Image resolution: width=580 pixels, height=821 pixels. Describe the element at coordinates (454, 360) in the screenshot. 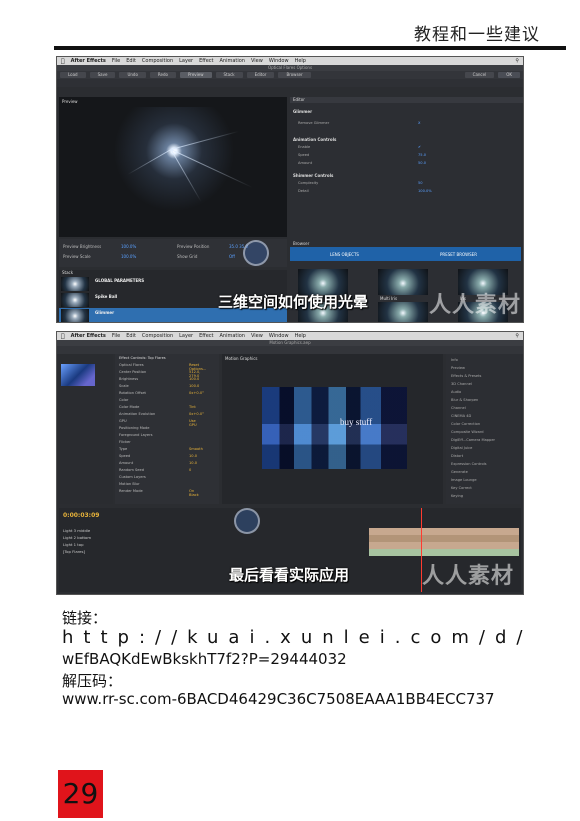

I see `preset-item: Info` at that location.